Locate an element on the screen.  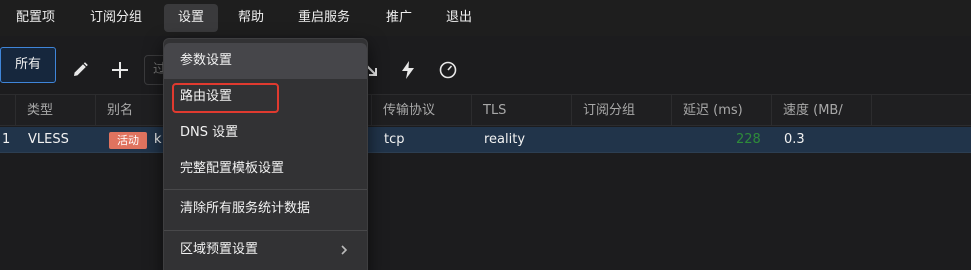
menu-exit: 退出 is located at coordinates (459, 18).